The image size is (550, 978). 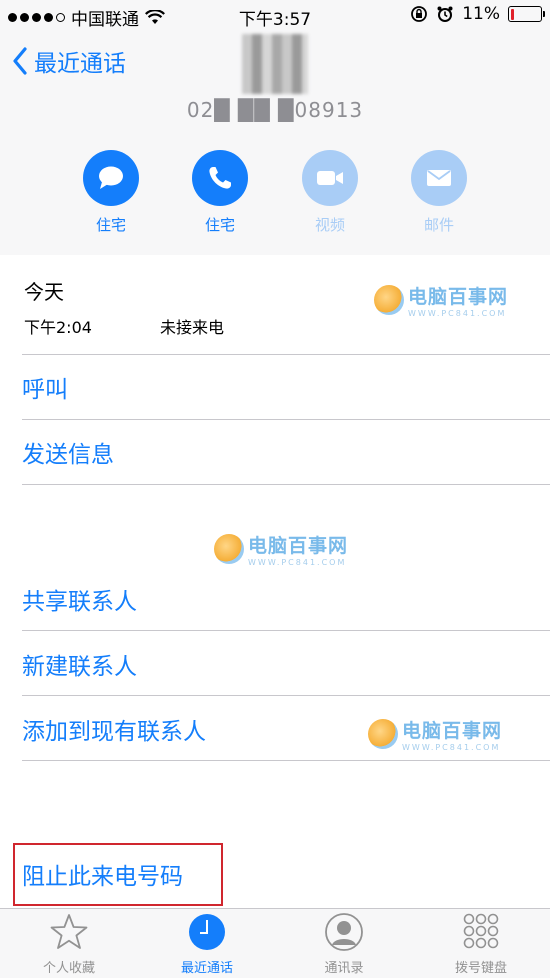 I want to click on recent-call-type: 未接来电, so click(x=192, y=327).